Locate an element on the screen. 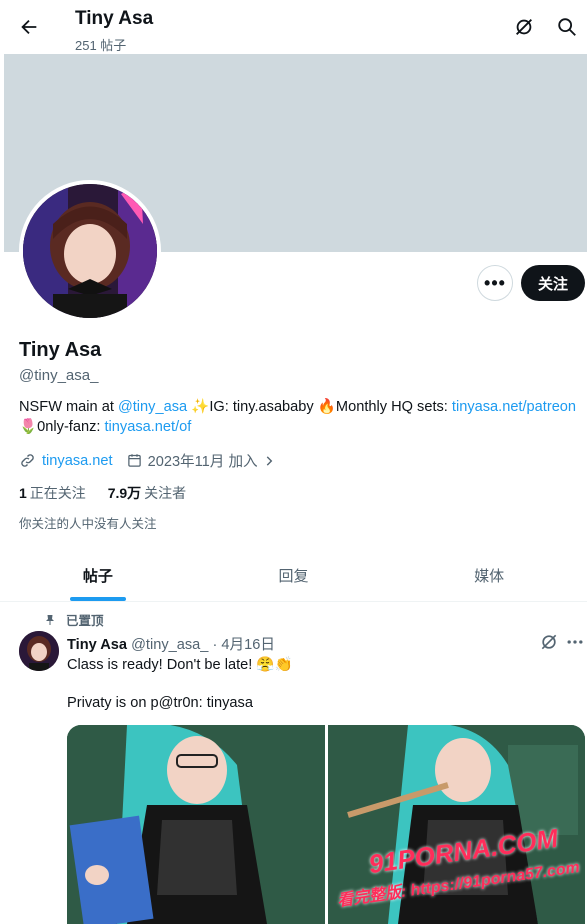  tweet-text-line: Privaty is on p@tr0n: tinyasa is located at coordinates (160, 703).